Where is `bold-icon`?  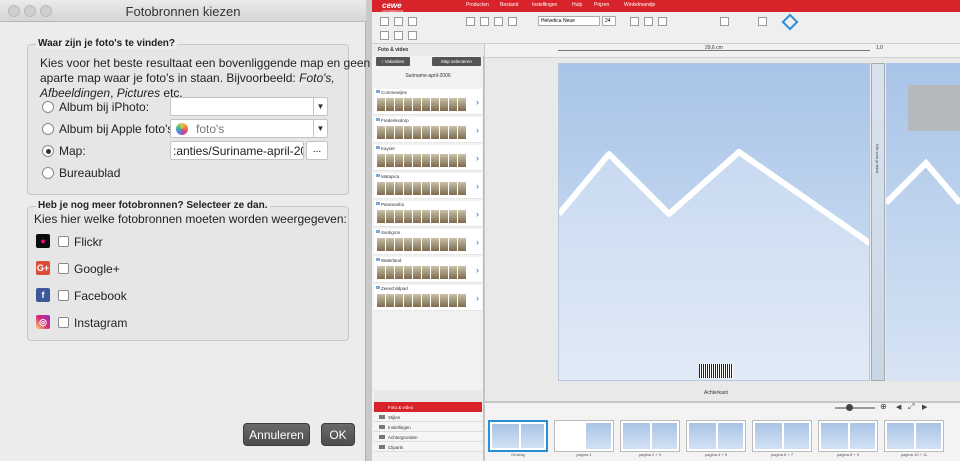 bold-icon is located at coordinates (634, 21).